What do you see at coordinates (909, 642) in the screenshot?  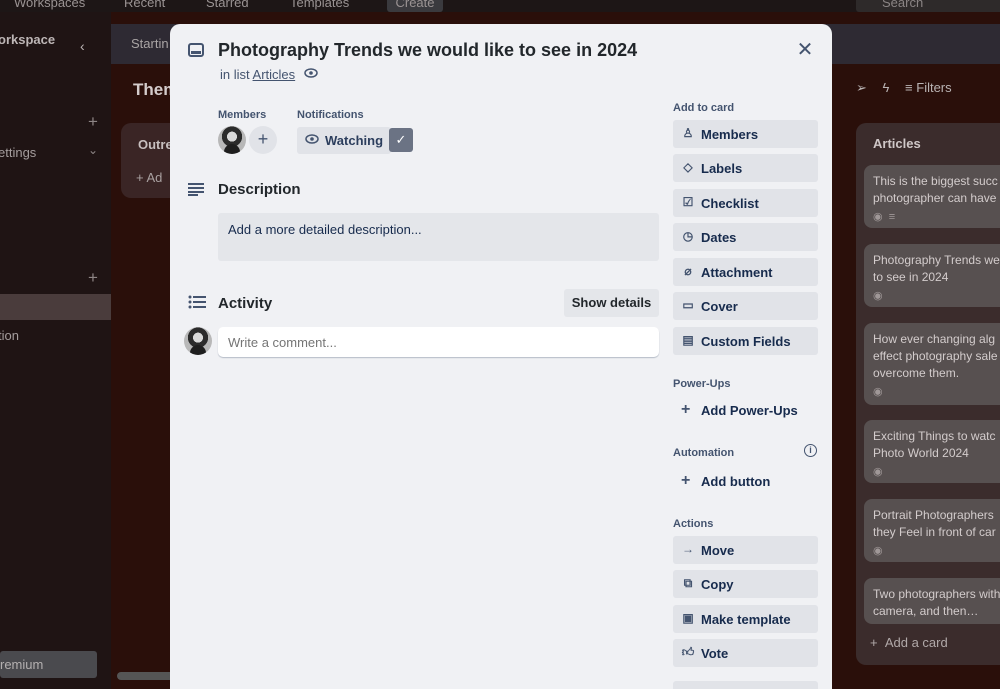 I see `add-card-button: + Add a card` at bounding box center [909, 642].